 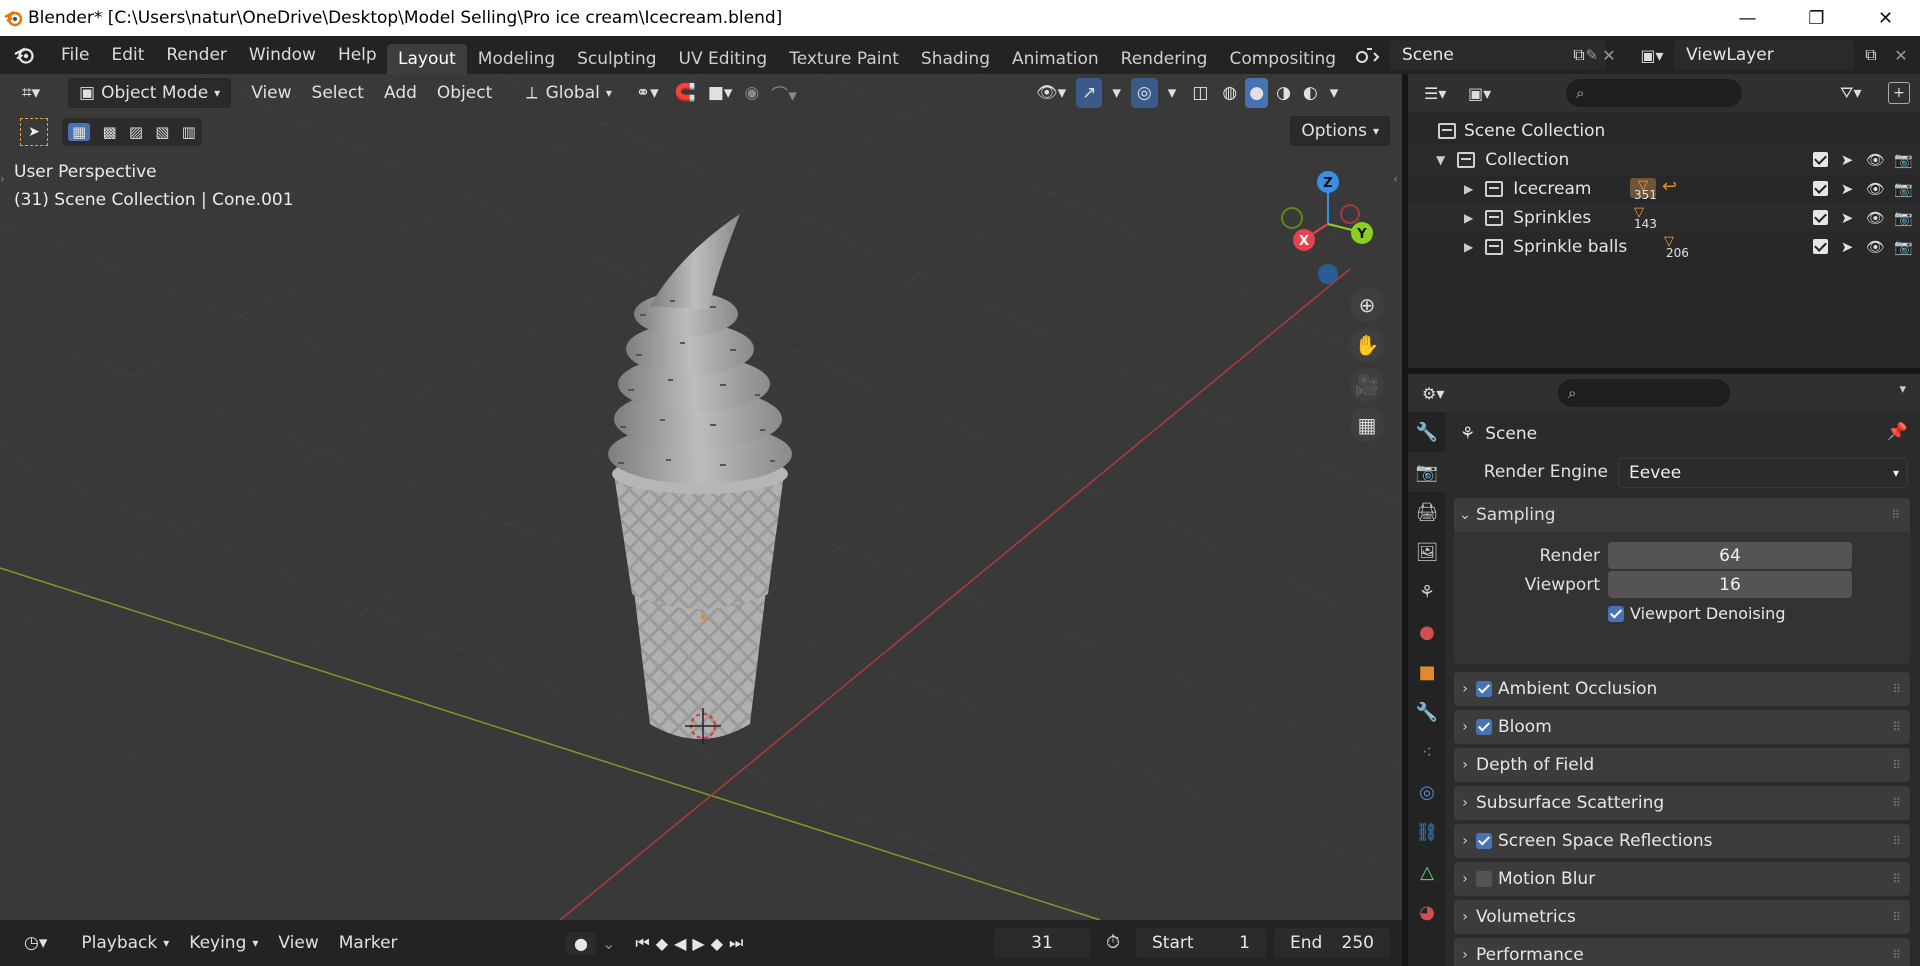 What do you see at coordinates (1664, 188) in the screenshot?
I see `outliner-row-icecream: ▶ Icecream ▽ 351 ↩ ➤ 👁 📷` at bounding box center [1664, 188].